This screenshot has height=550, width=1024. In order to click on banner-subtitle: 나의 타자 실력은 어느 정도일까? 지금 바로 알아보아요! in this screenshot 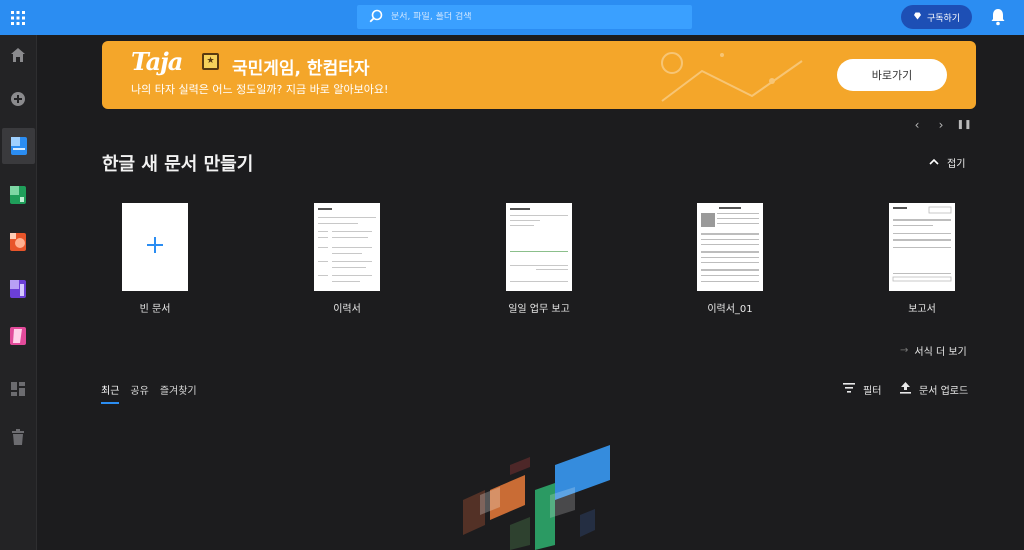, I will do `click(260, 89)`.